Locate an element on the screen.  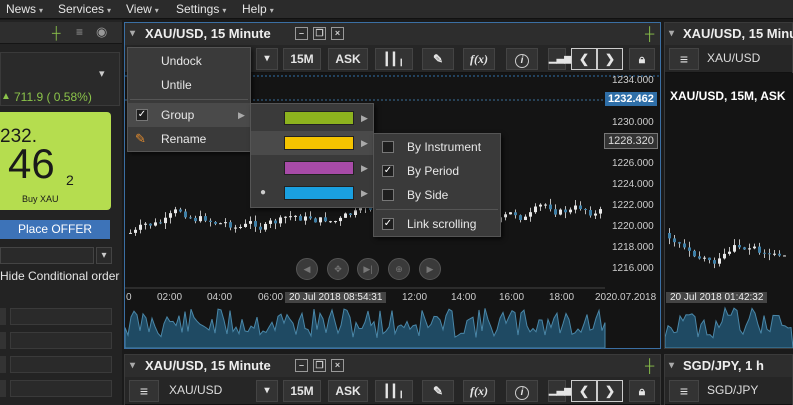
nav-reset-icon: ▶| is located at coordinates (368, 269).